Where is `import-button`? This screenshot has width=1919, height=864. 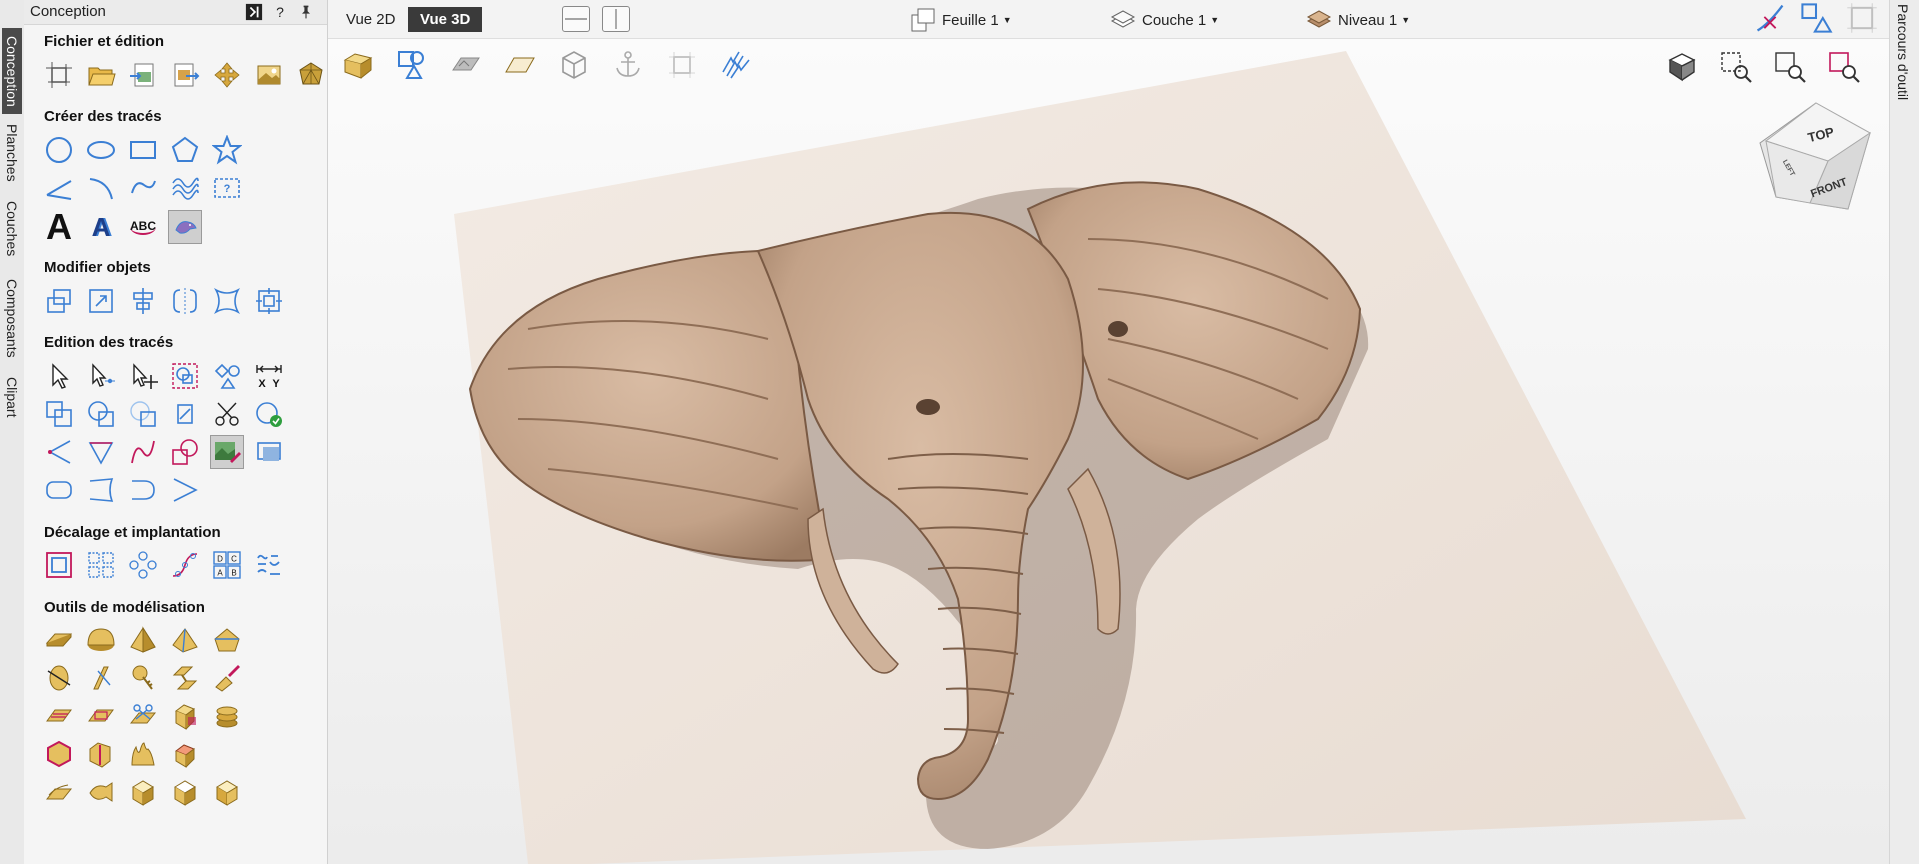 import-button is located at coordinates (143, 75).